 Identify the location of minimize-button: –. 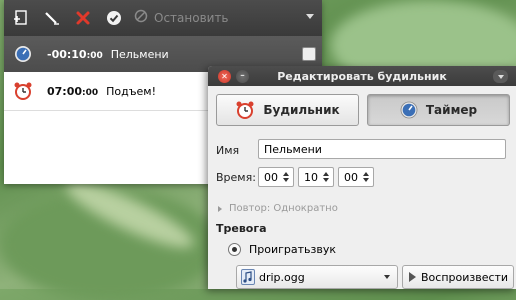
(242, 76).